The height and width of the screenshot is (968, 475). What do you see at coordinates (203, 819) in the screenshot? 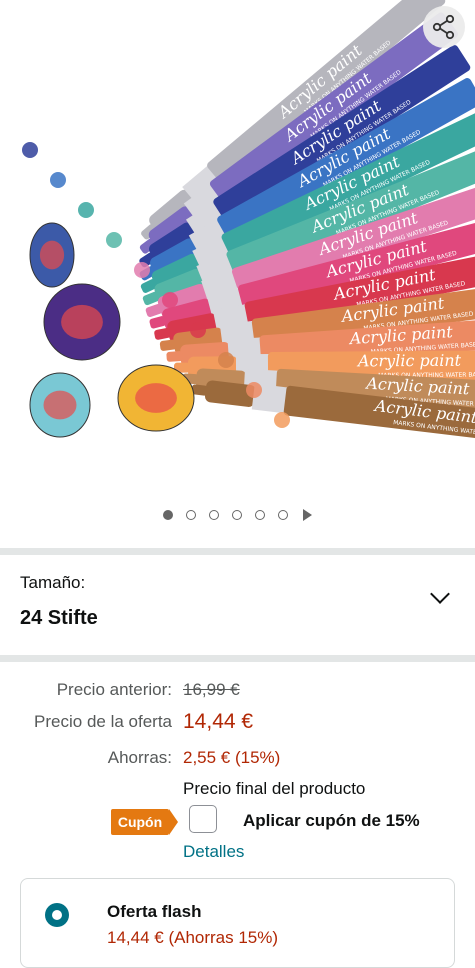
I see `coupon-checkbox` at bounding box center [203, 819].